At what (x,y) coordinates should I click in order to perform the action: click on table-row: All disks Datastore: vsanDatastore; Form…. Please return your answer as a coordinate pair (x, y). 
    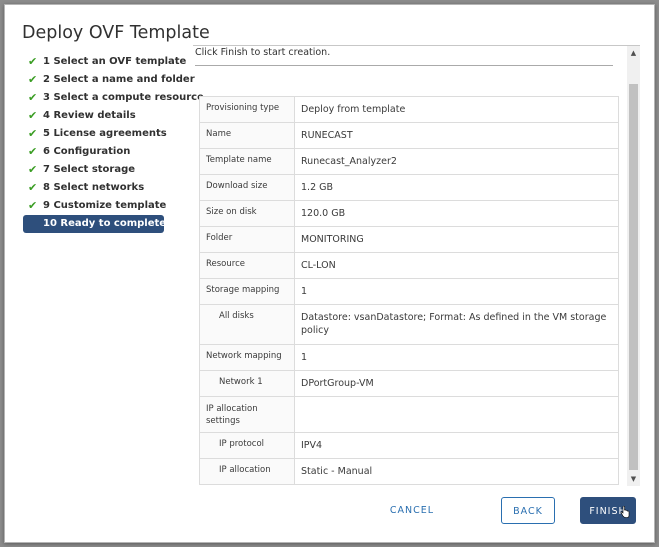
    Looking at the image, I should click on (409, 324).